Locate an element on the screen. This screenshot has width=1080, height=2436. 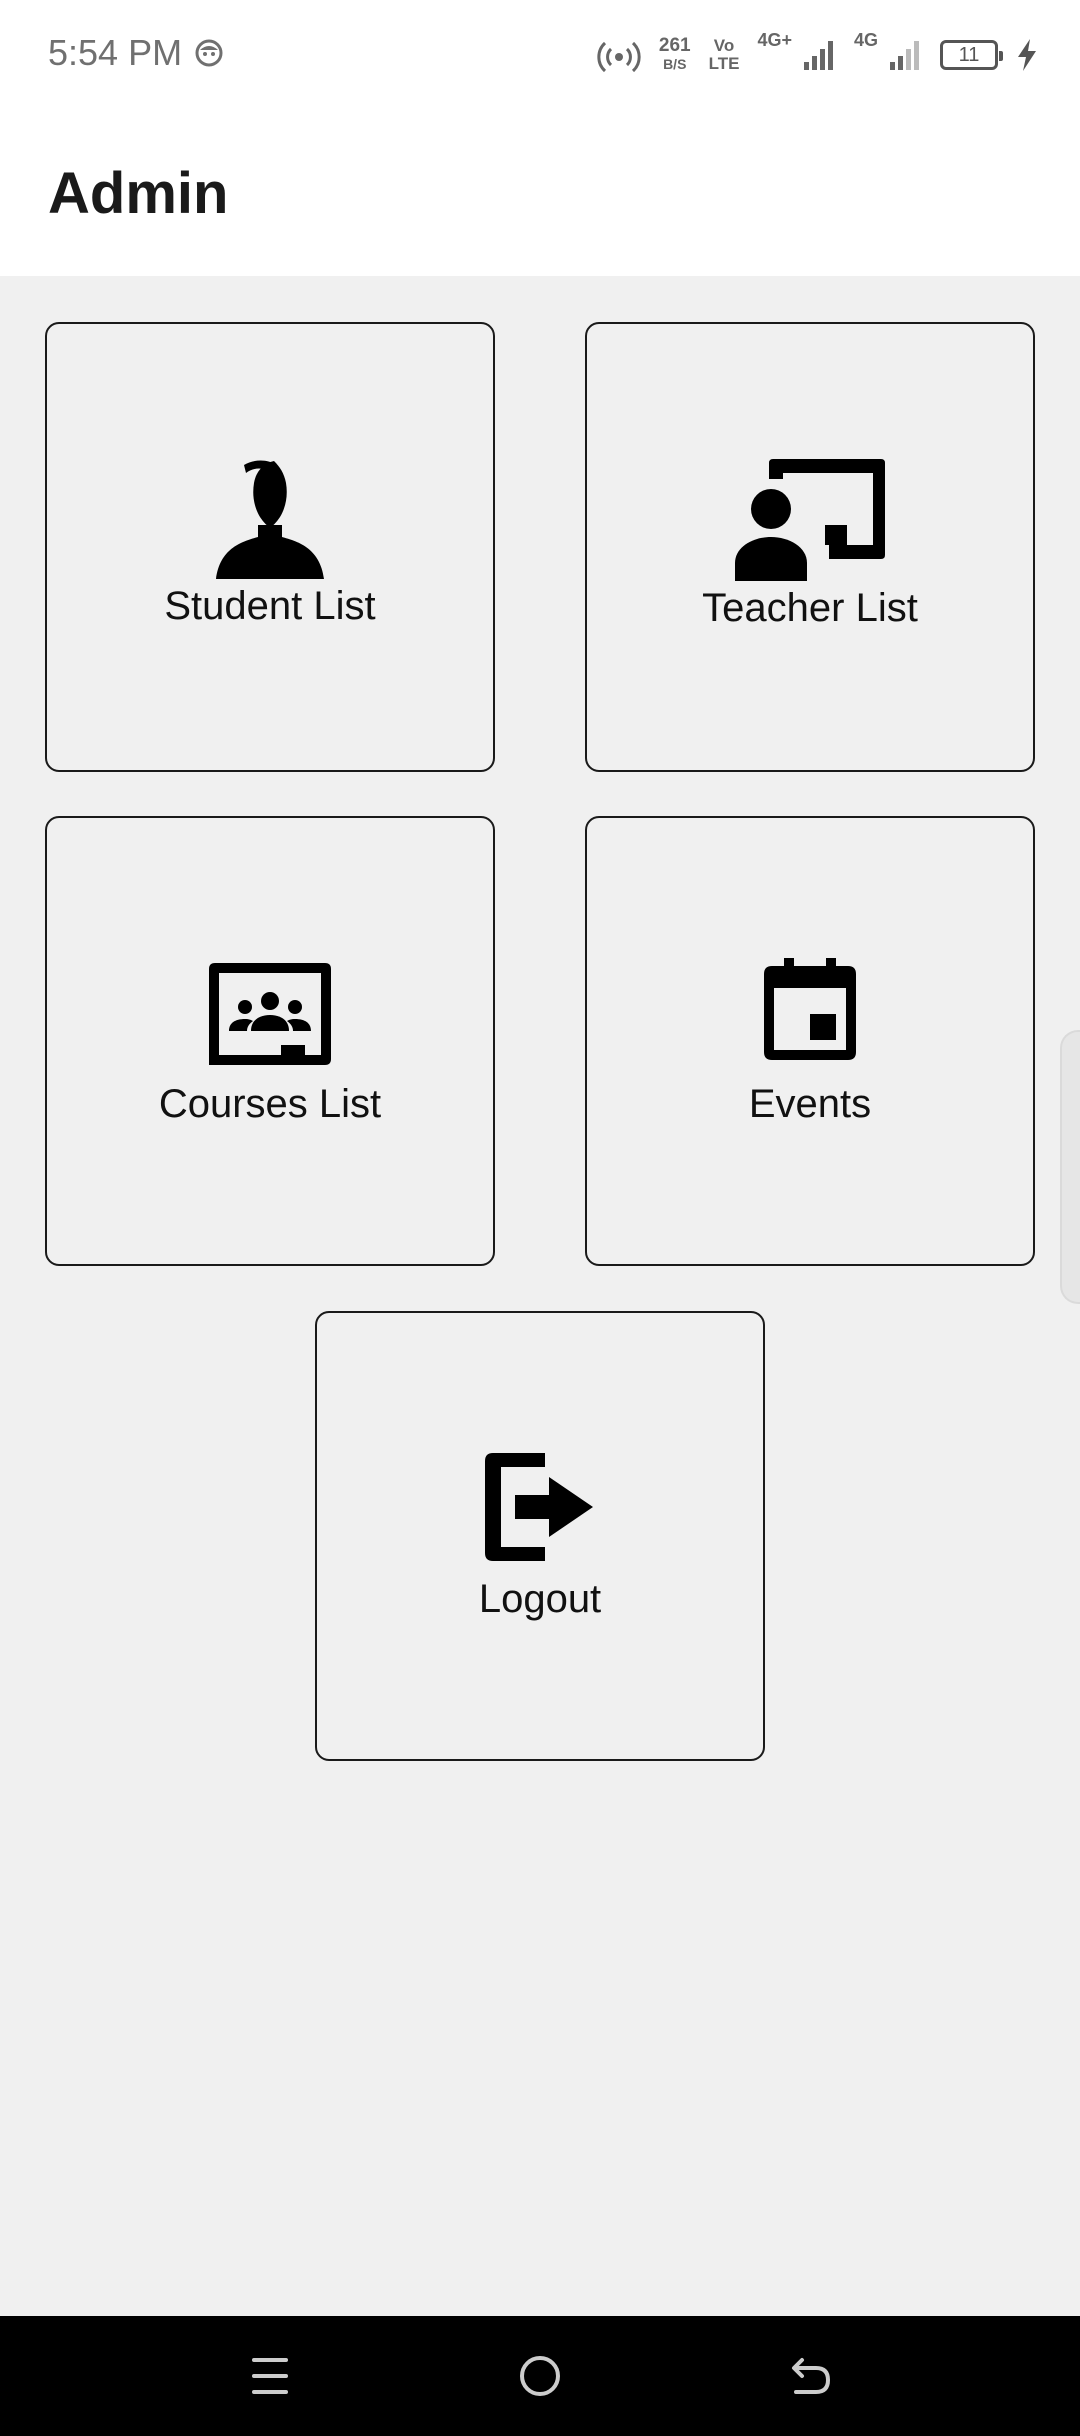
student-list-button: Student List is located at coordinates (270, 547).